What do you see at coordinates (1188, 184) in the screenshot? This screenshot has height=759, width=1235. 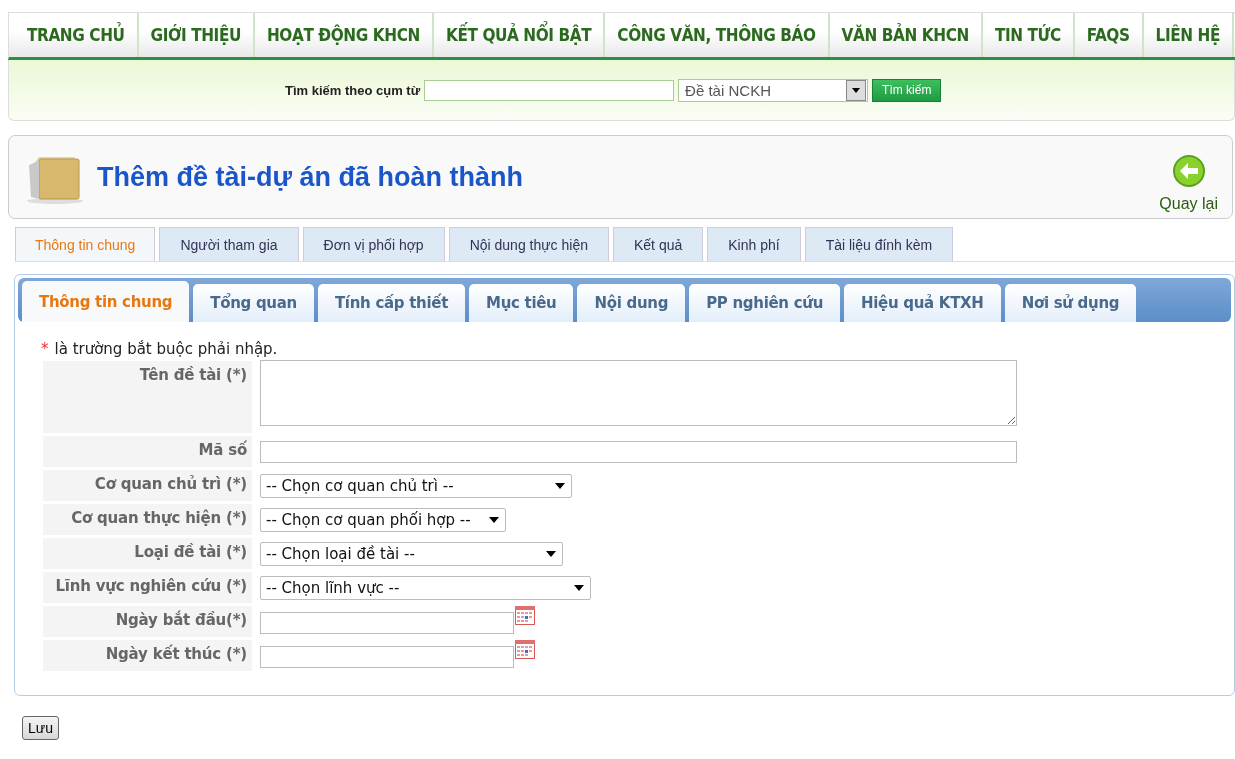 I see `back-button: Quay lại` at bounding box center [1188, 184].